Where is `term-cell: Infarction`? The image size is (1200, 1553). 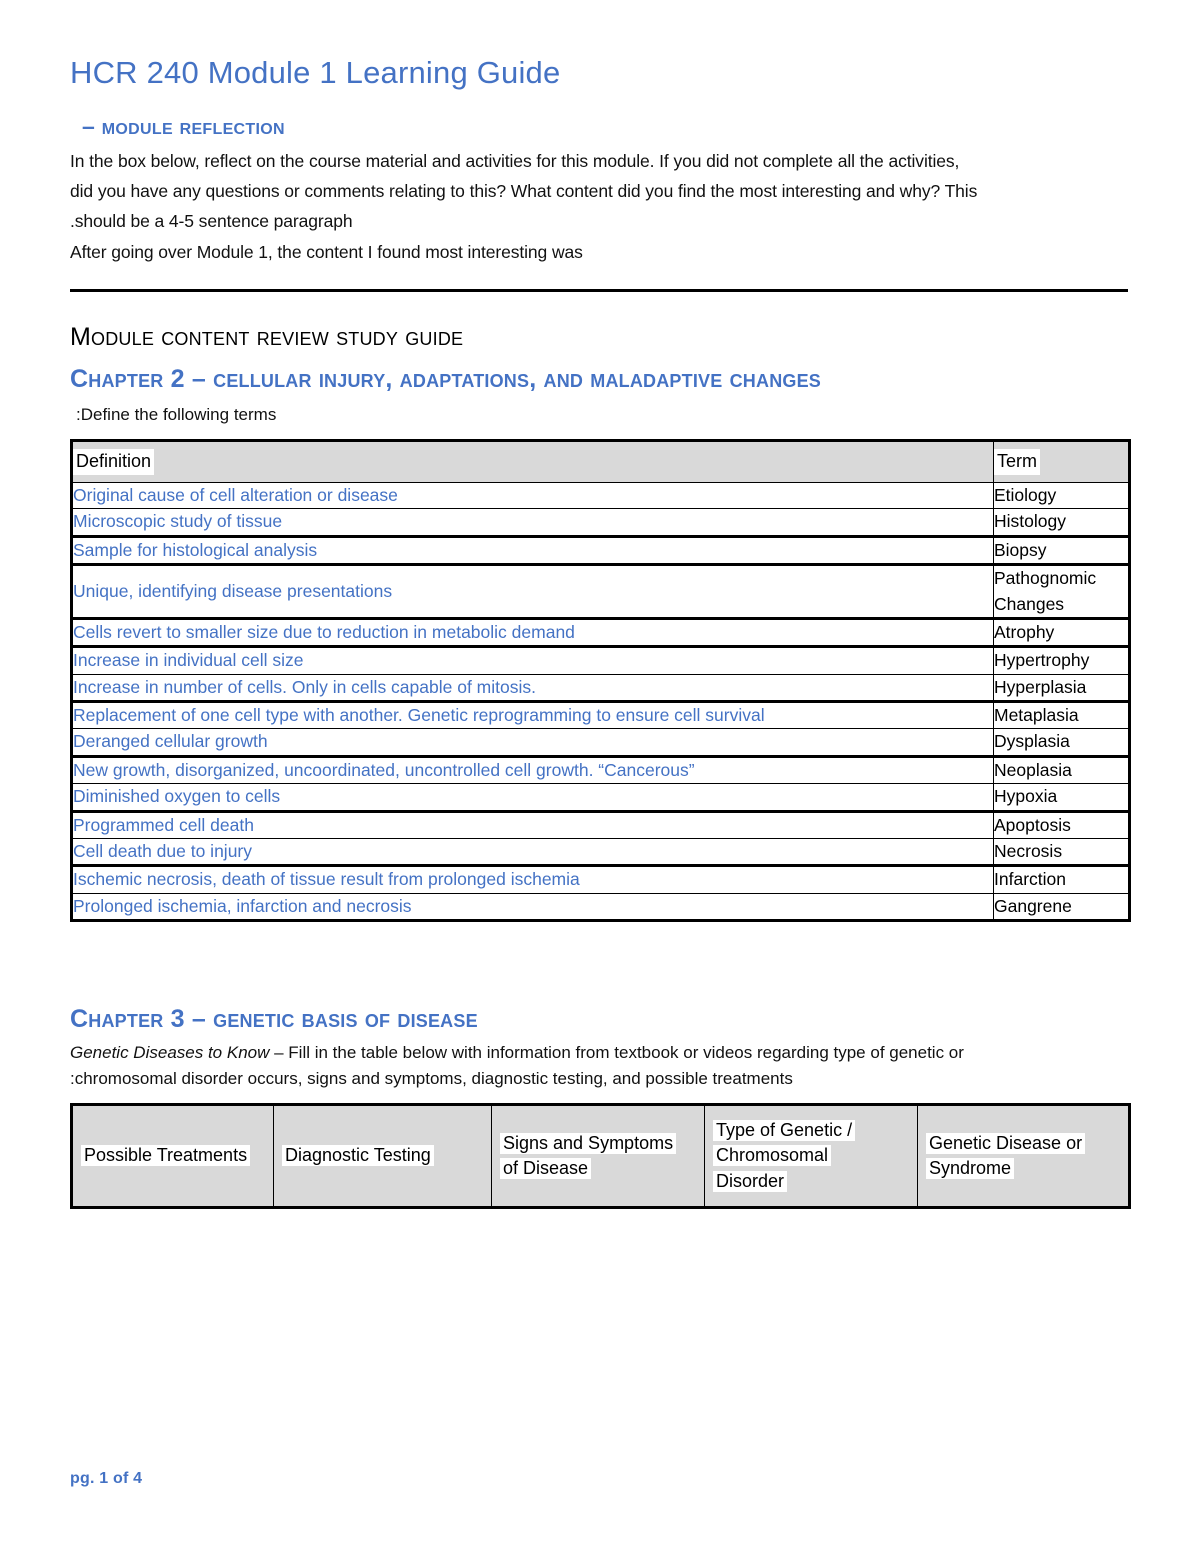 term-cell: Infarction is located at coordinates (1061, 879).